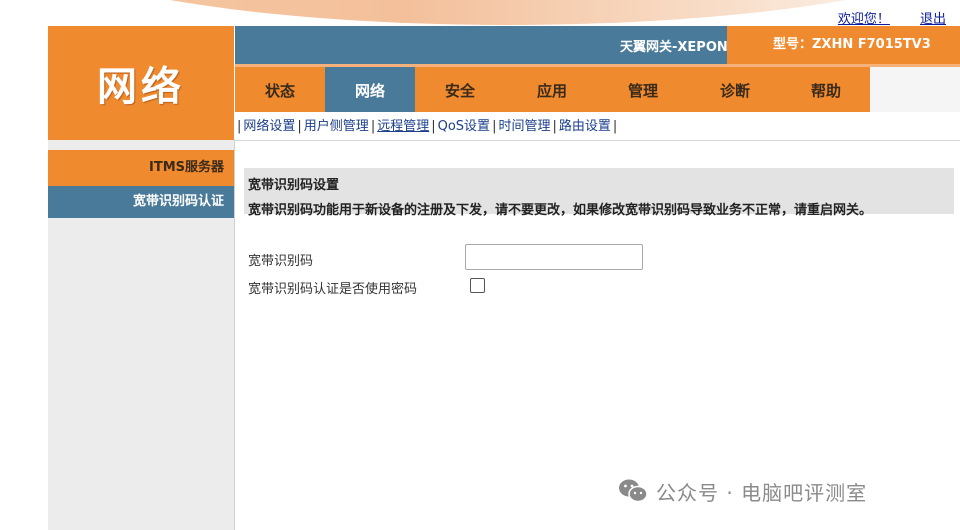 The width and height of the screenshot is (960, 530). Describe the element at coordinates (674, 47) in the screenshot. I see `device-title: 天翼网关-XEPON` at that location.